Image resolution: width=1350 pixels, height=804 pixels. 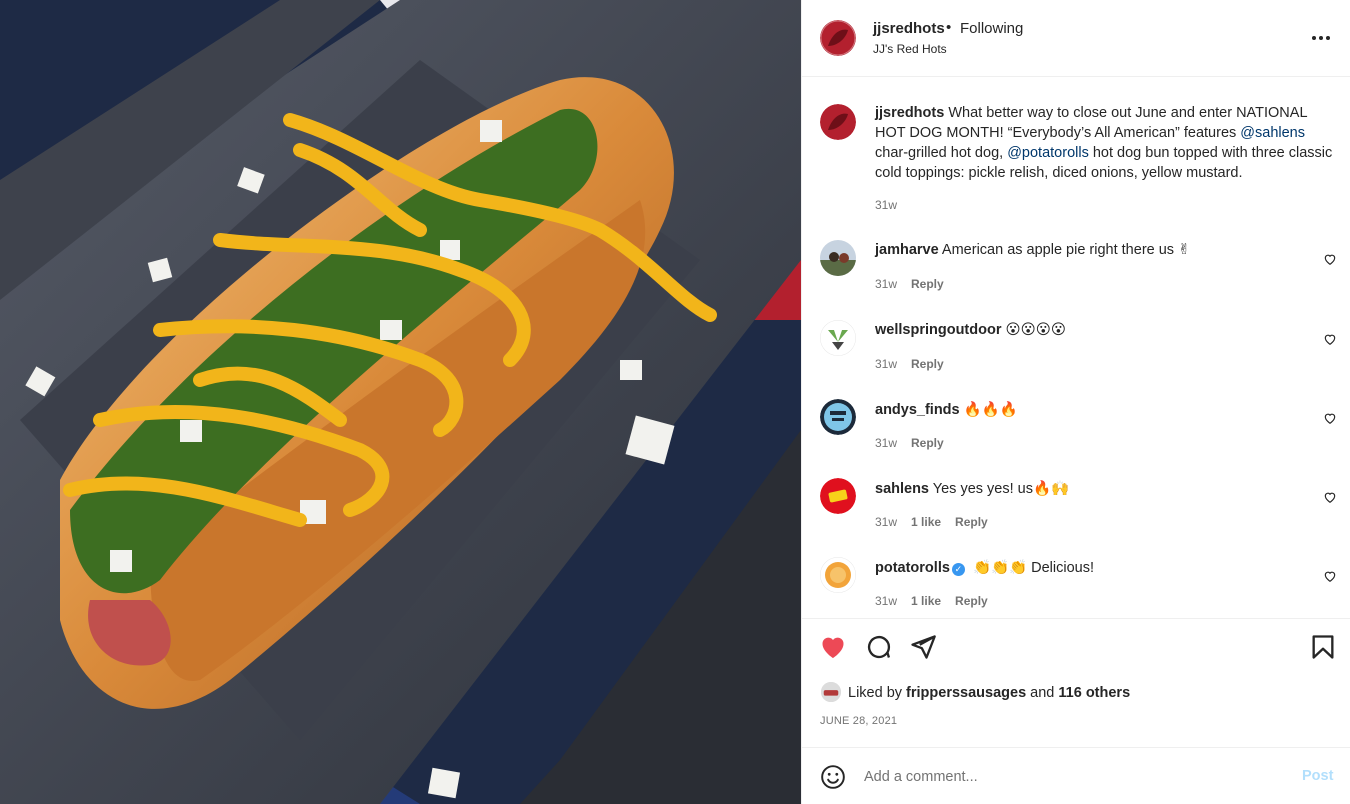 What do you see at coordinates (1323, 647) in the screenshot?
I see `bookmark-icon` at bounding box center [1323, 647].